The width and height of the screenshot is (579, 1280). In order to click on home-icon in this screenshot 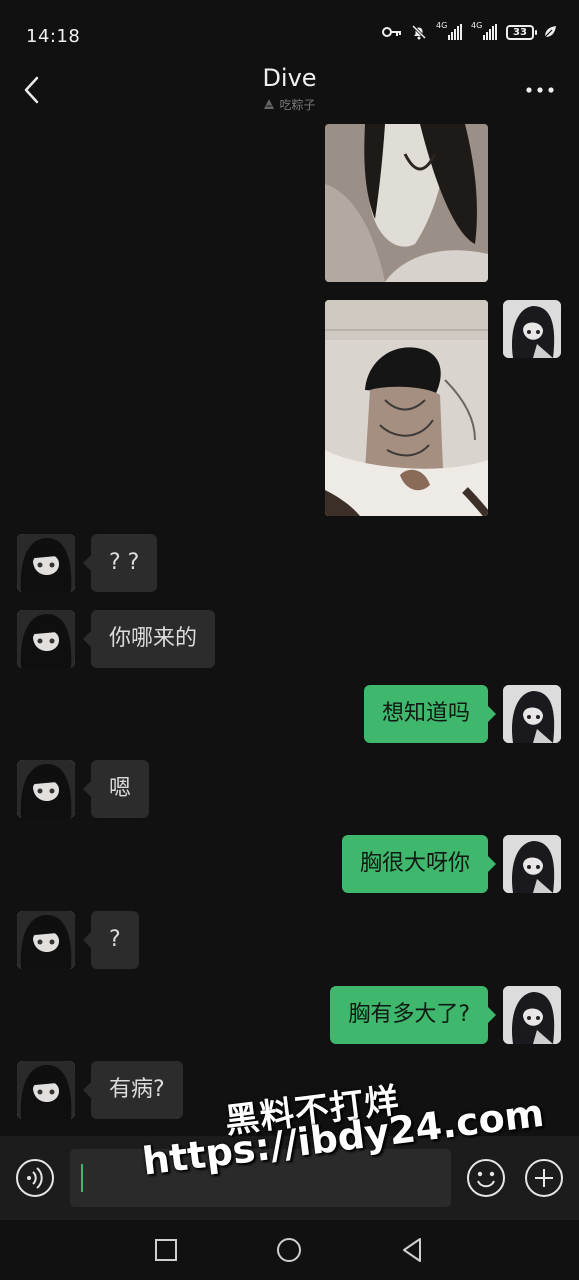, I will do `click(289, 1250)`.